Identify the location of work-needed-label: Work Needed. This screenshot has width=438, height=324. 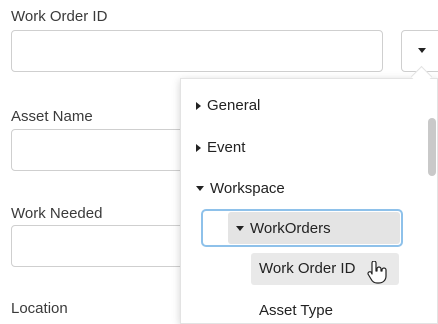
(57, 213).